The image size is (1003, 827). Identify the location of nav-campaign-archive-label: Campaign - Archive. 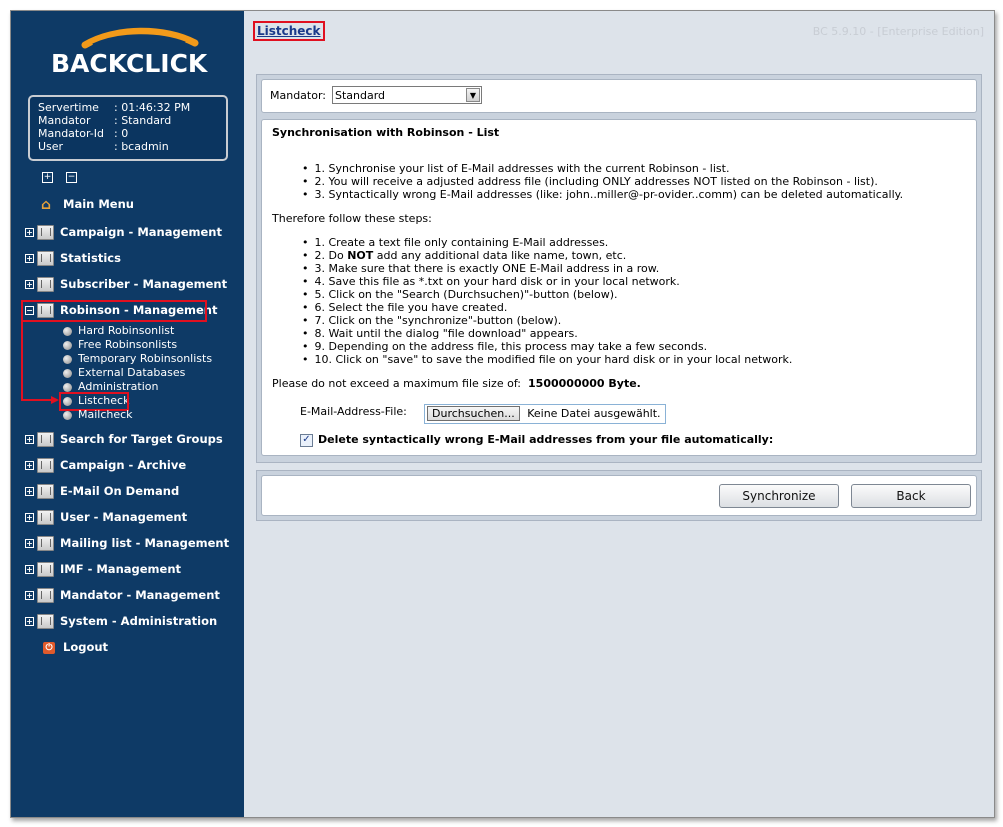
(123, 465).